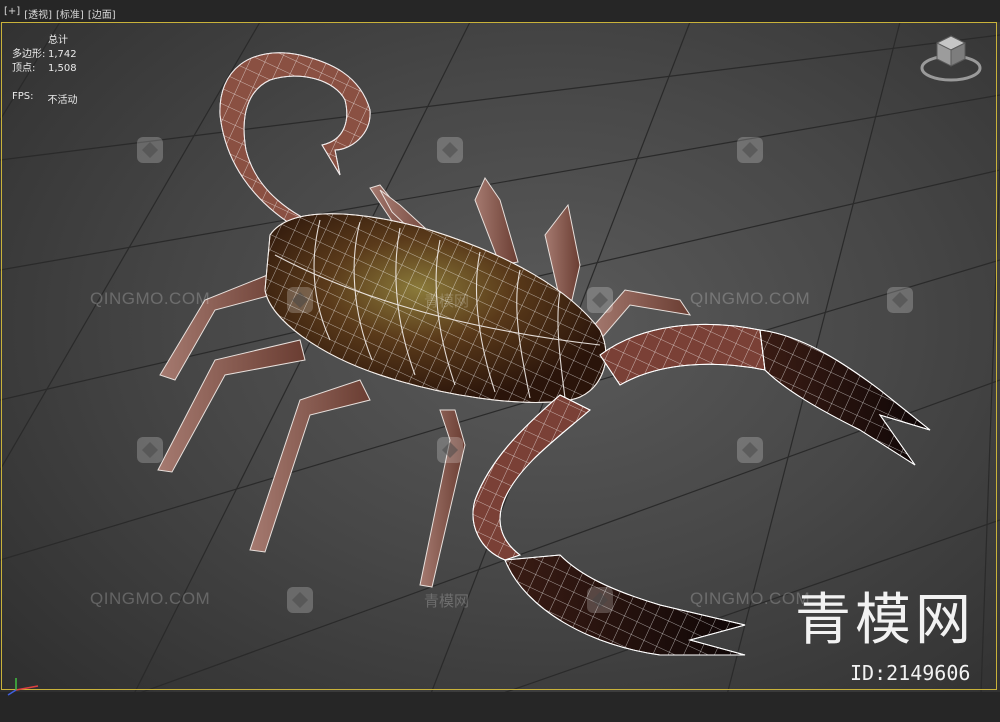  What do you see at coordinates (910, 673) in the screenshot?
I see `model-id-label: ID:2149606` at bounding box center [910, 673].